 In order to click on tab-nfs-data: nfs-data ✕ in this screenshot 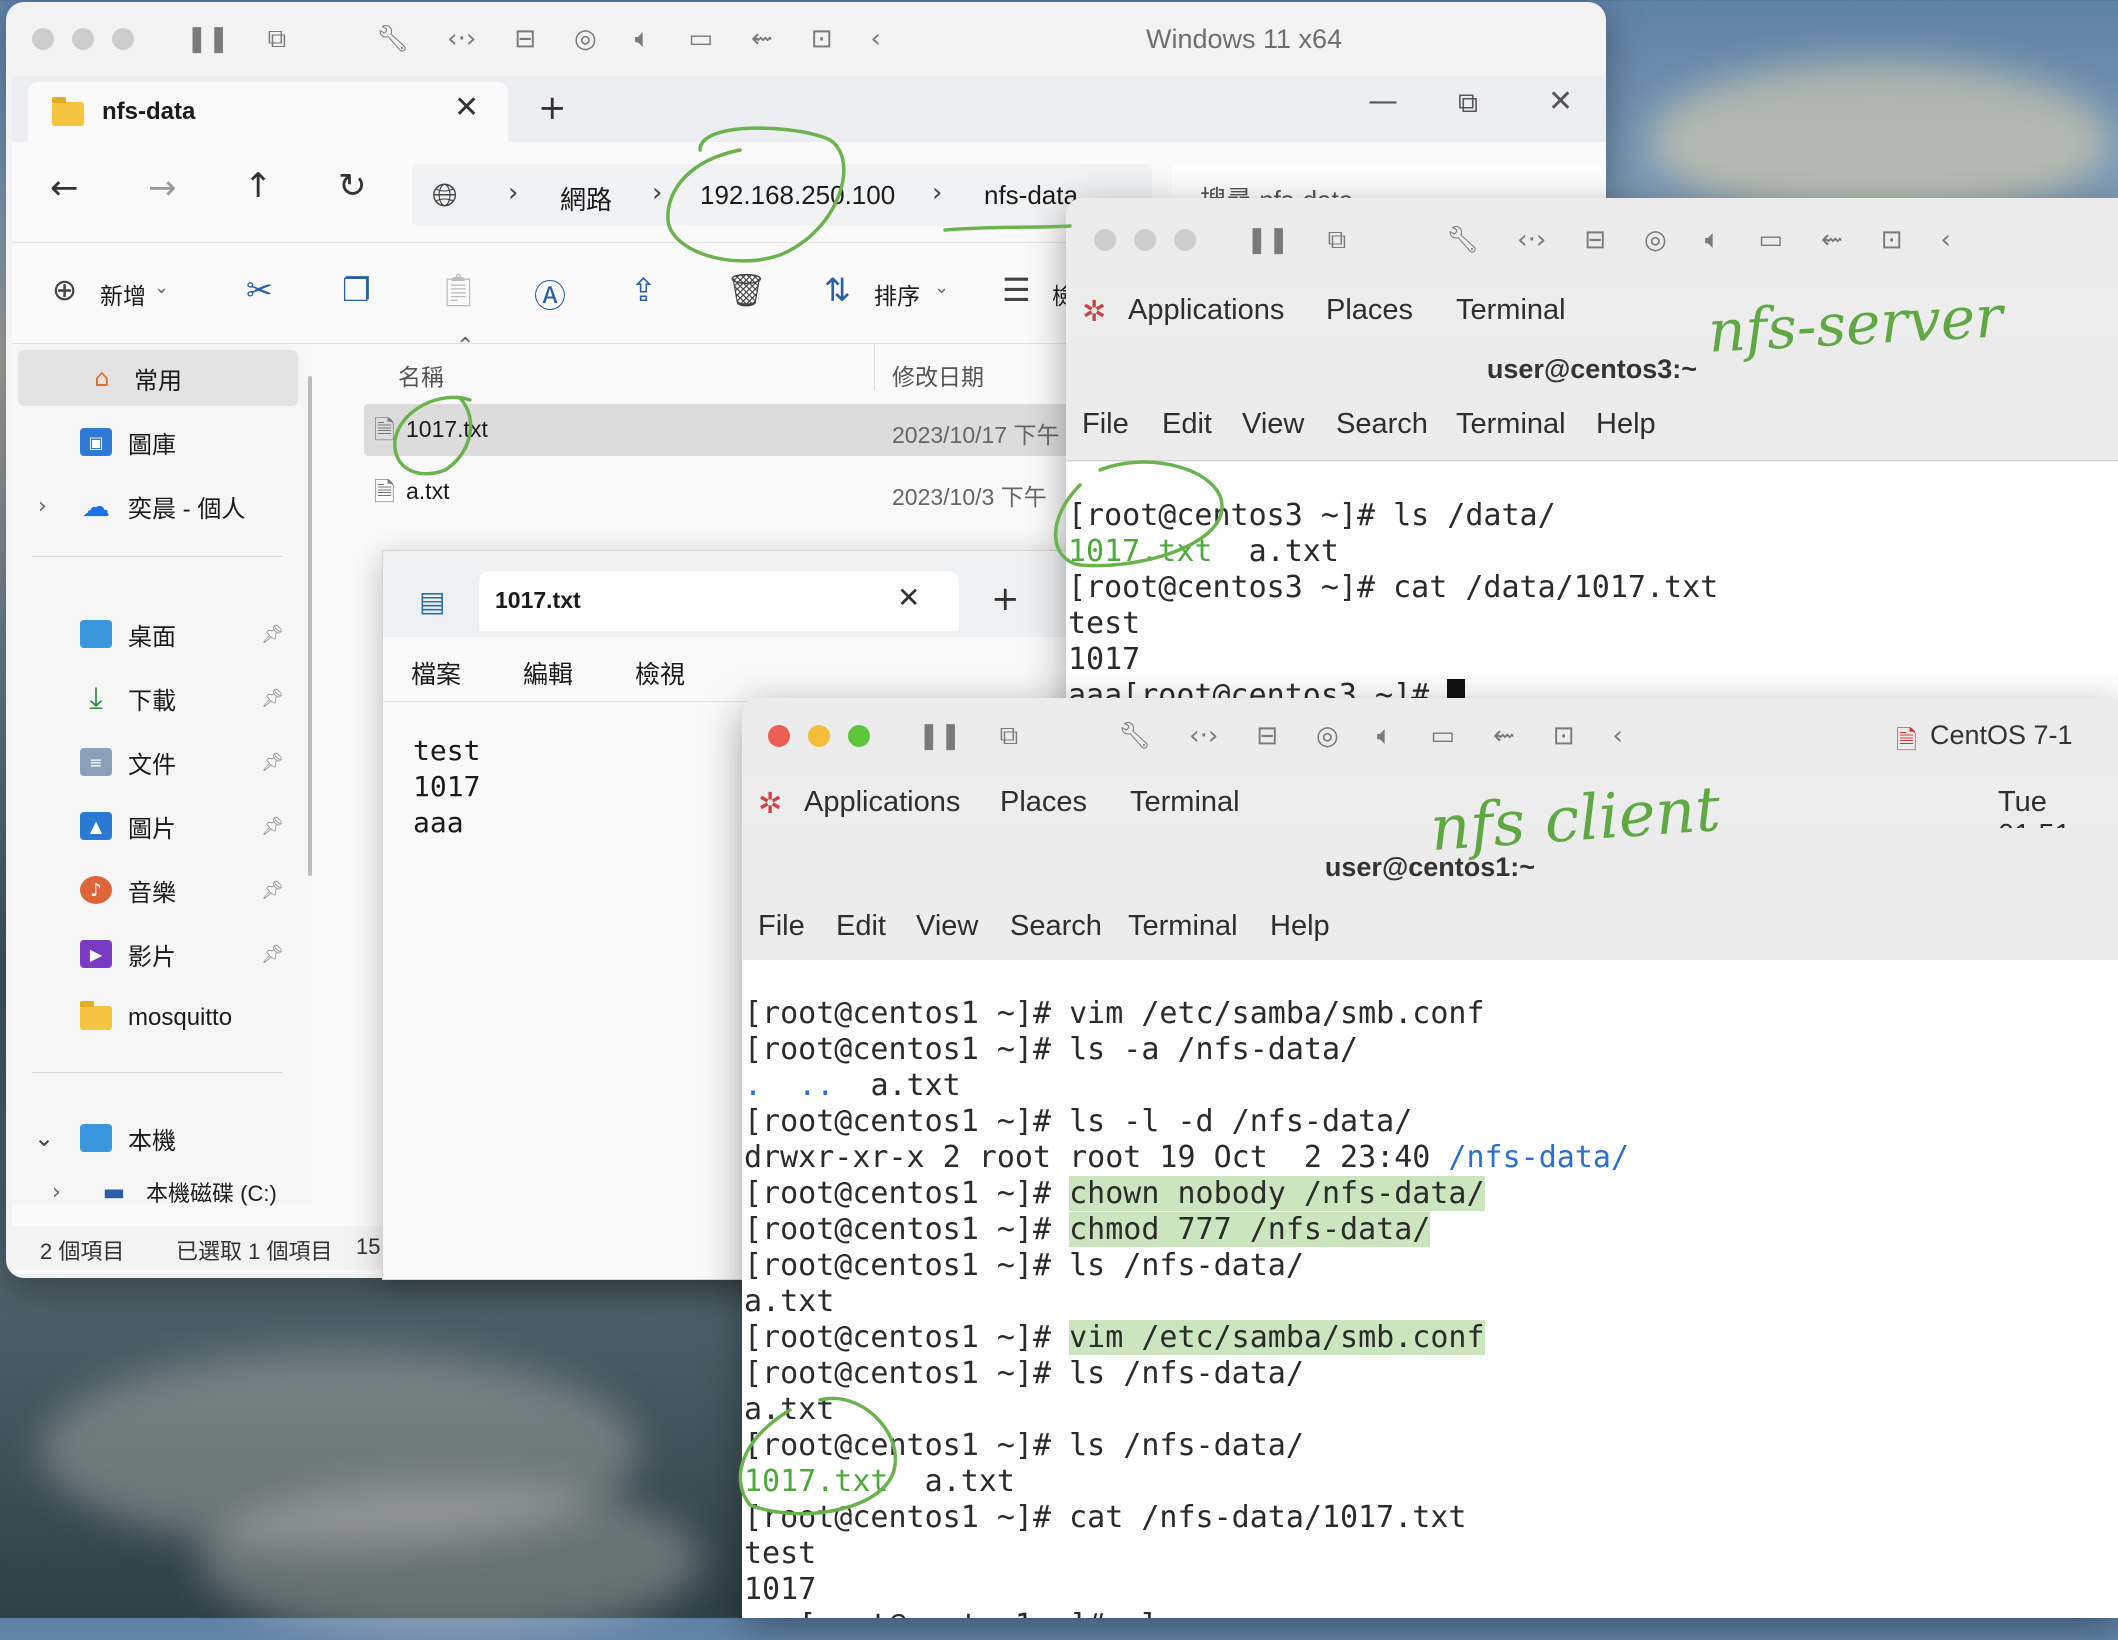, I will do `click(268, 112)`.